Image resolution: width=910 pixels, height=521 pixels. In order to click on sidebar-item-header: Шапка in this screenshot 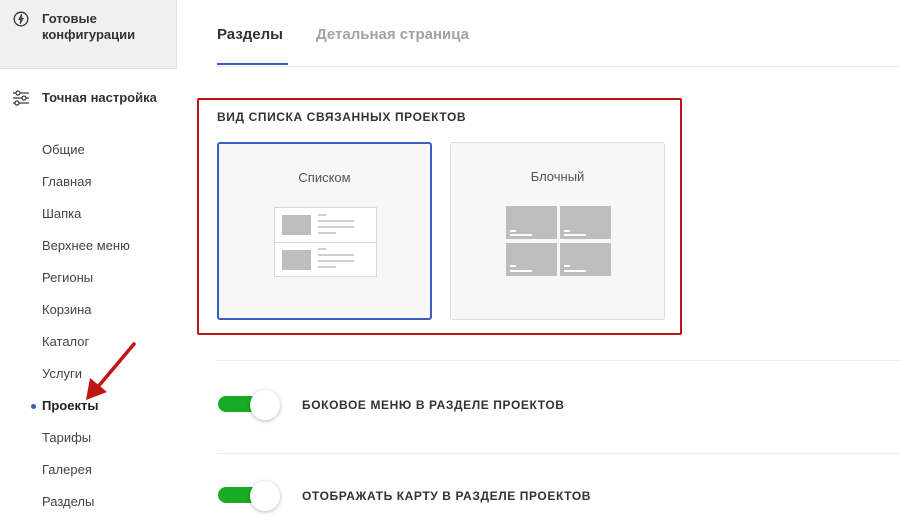, I will do `click(61, 214)`.